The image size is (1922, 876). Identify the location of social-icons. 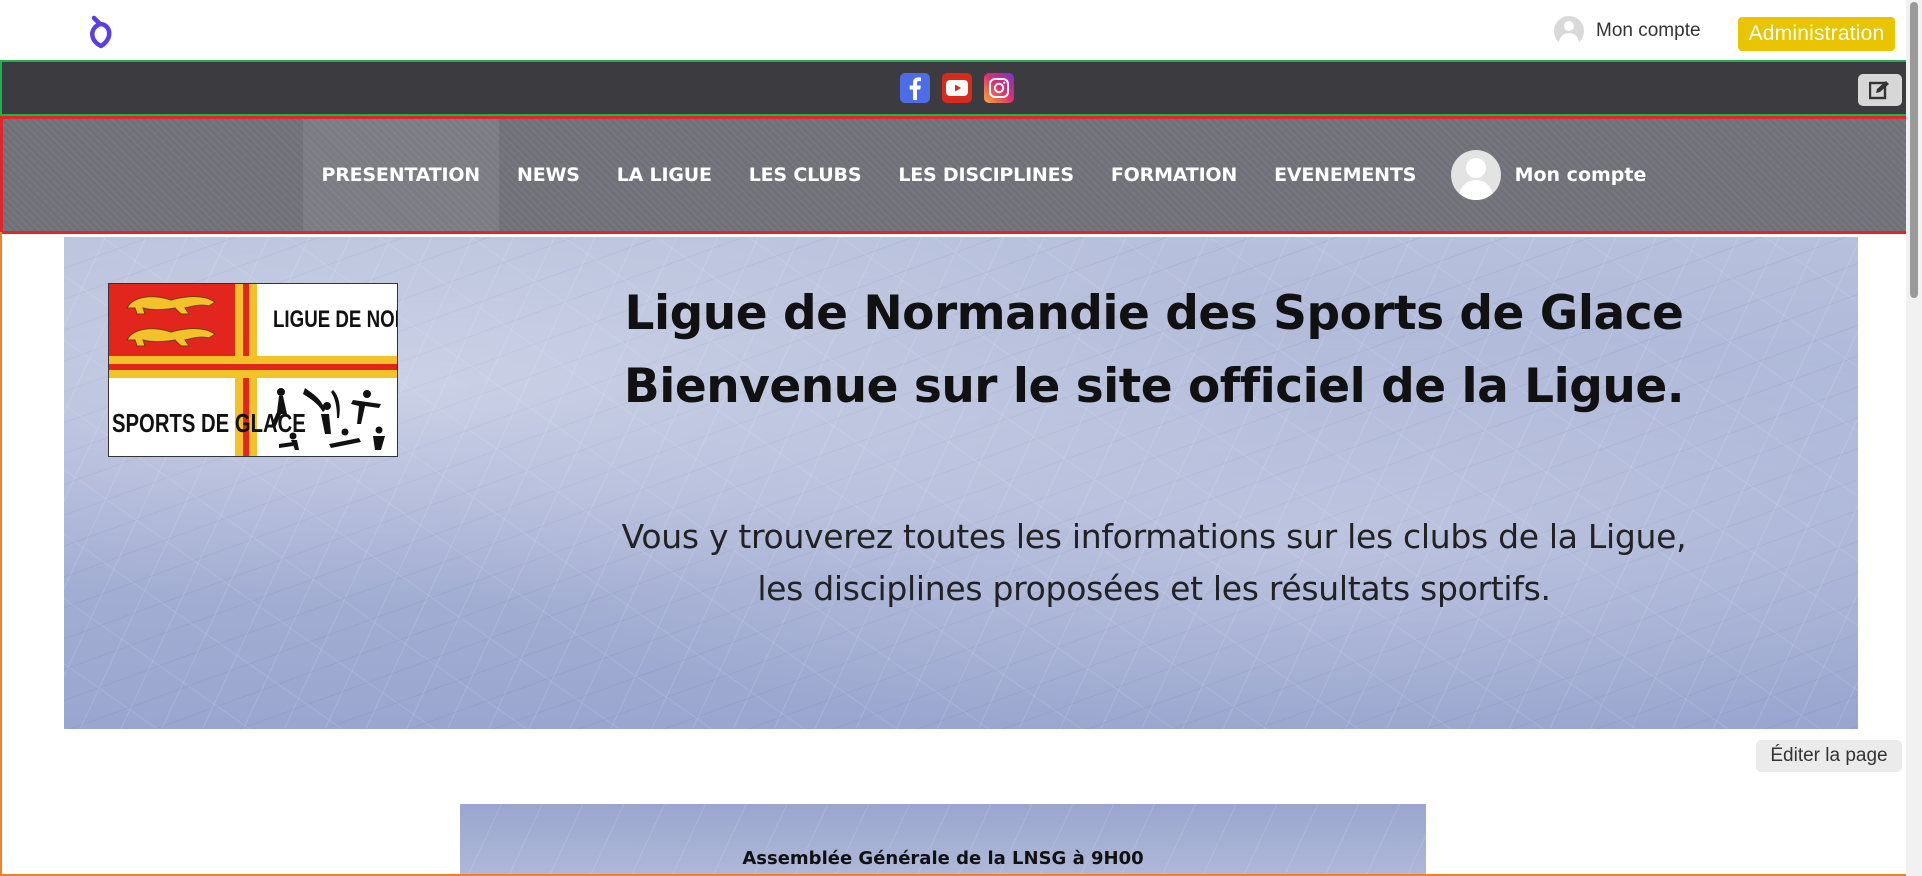
(957, 88).